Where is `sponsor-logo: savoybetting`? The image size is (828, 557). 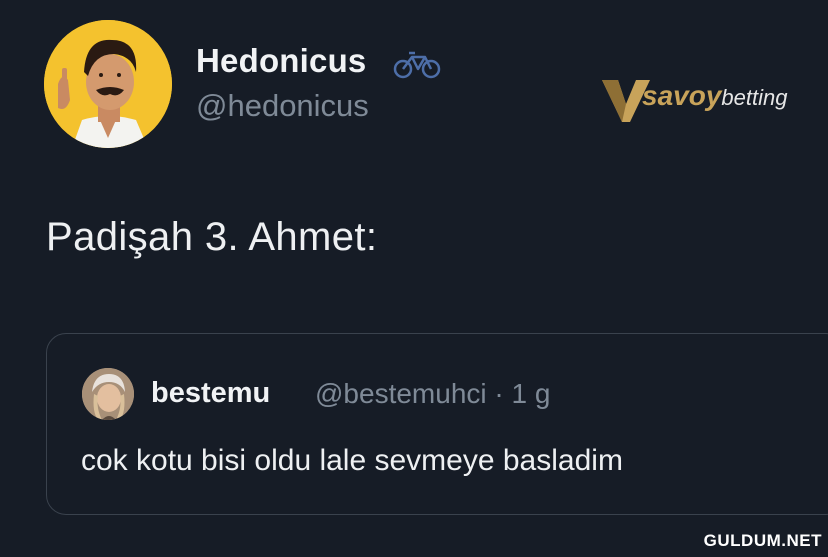 sponsor-logo: savoybetting is located at coordinates (707, 98).